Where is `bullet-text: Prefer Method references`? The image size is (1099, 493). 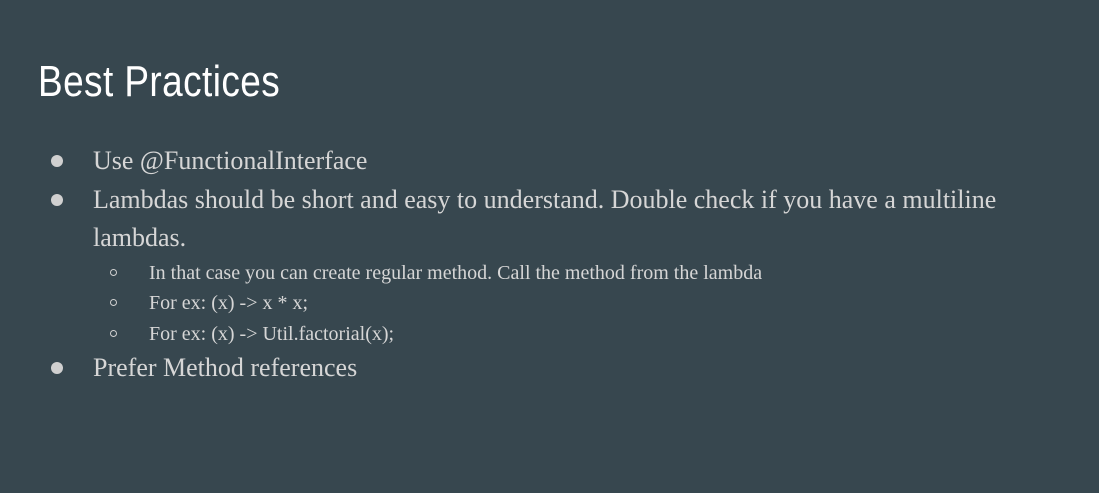
bullet-text: Prefer Method references is located at coordinates (225, 367).